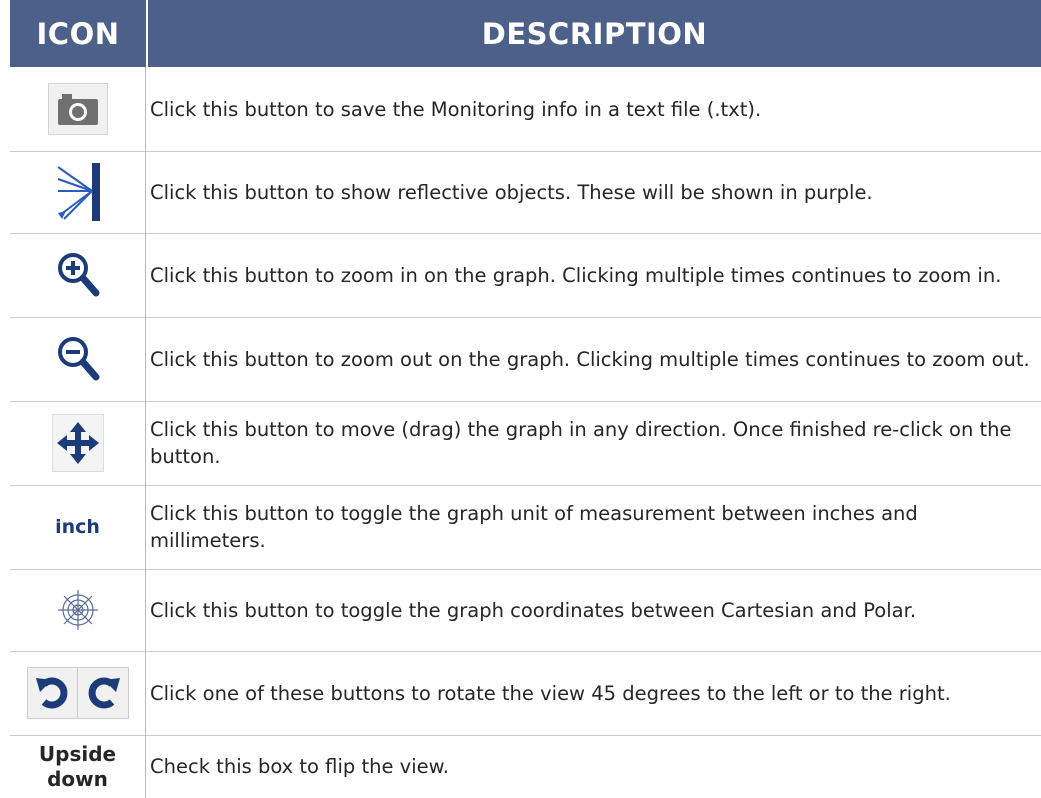 This screenshot has width=1041, height=798. I want to click on reflective-objects-icon, so click(77, 192).